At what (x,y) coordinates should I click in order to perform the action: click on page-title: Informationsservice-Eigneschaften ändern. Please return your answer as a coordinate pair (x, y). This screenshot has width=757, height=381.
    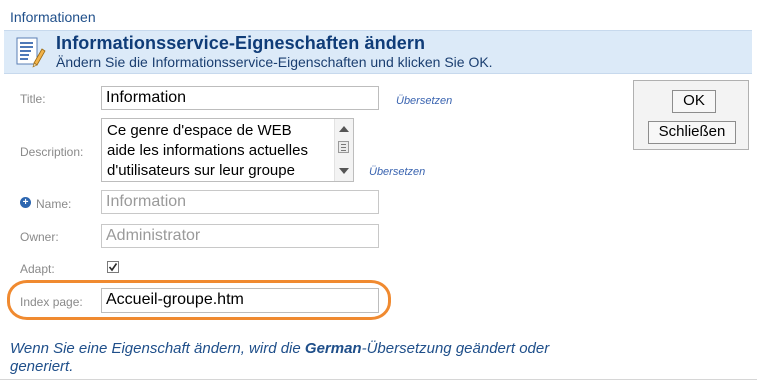
    Looking at the image, I should click on (241, 43).